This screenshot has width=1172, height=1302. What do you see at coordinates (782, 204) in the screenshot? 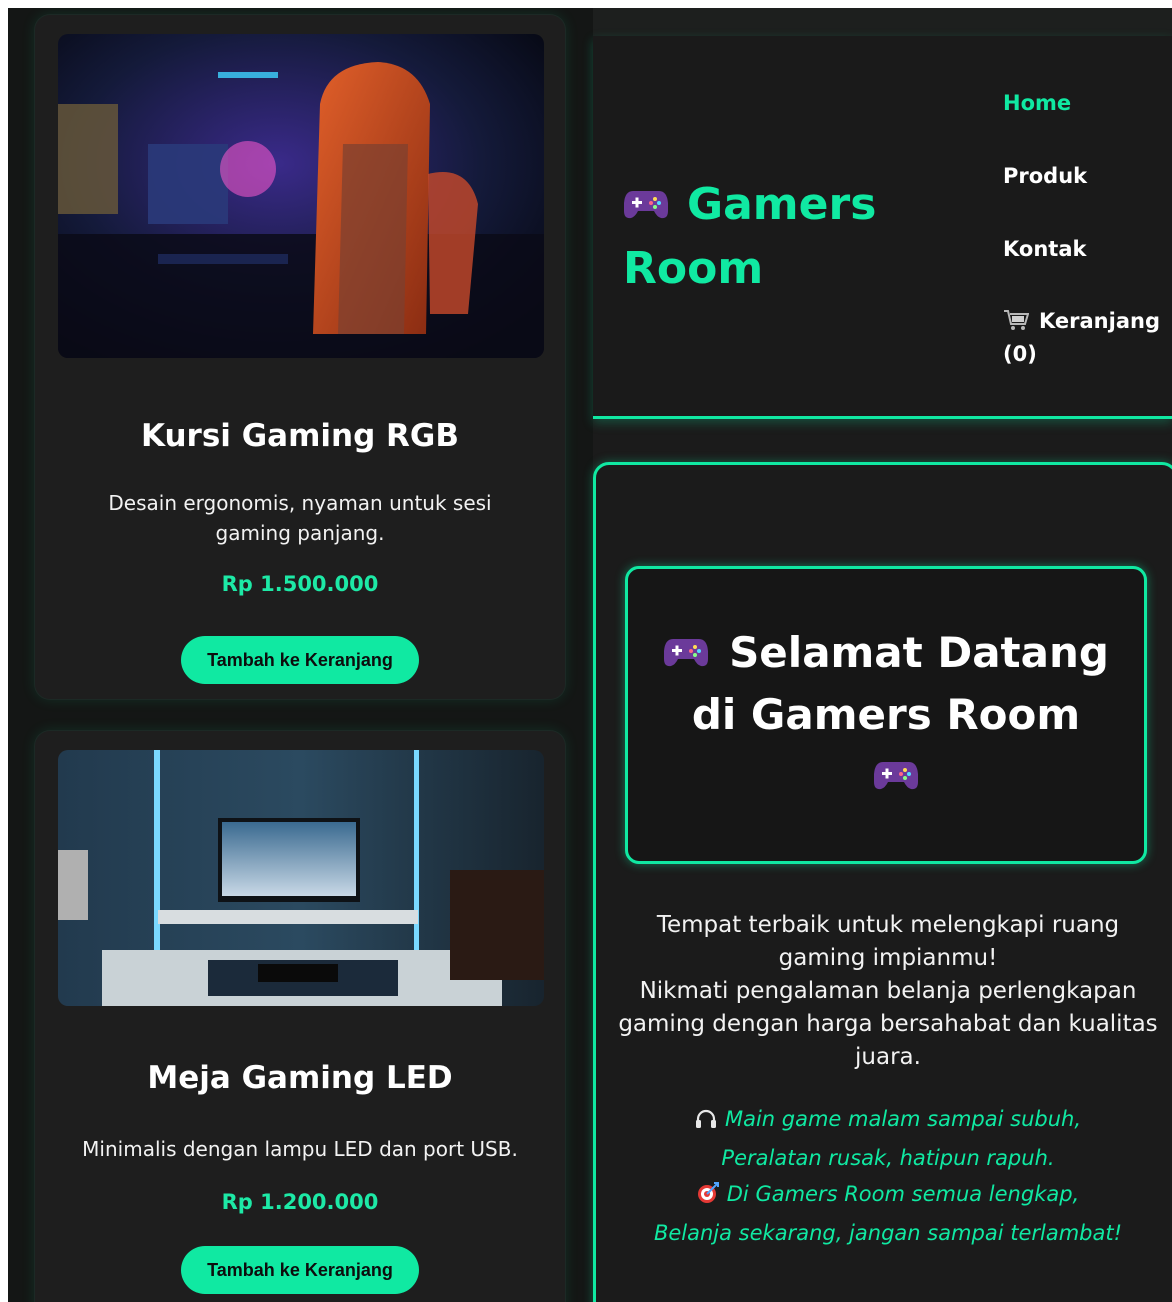
I see `logo-text-line1: Gamers` at bounding box center [782, 204].